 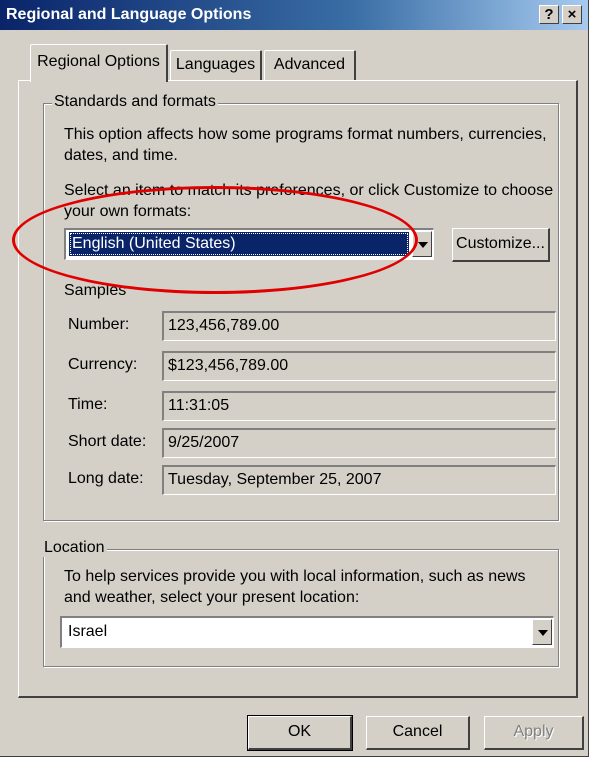 What do you see at coordinates (549, 14) in the screenshot?
I see `help-button: ?` at bounding box center [549, 14].